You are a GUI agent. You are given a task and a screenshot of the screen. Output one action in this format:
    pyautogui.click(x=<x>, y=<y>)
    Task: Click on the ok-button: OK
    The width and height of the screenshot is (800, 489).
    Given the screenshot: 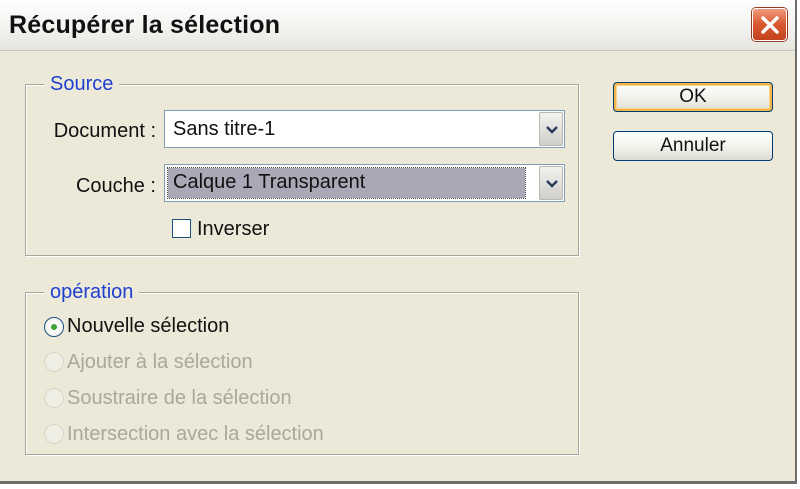 What is the action you would take?
    pyautogui.click(x=693, y=97)
    